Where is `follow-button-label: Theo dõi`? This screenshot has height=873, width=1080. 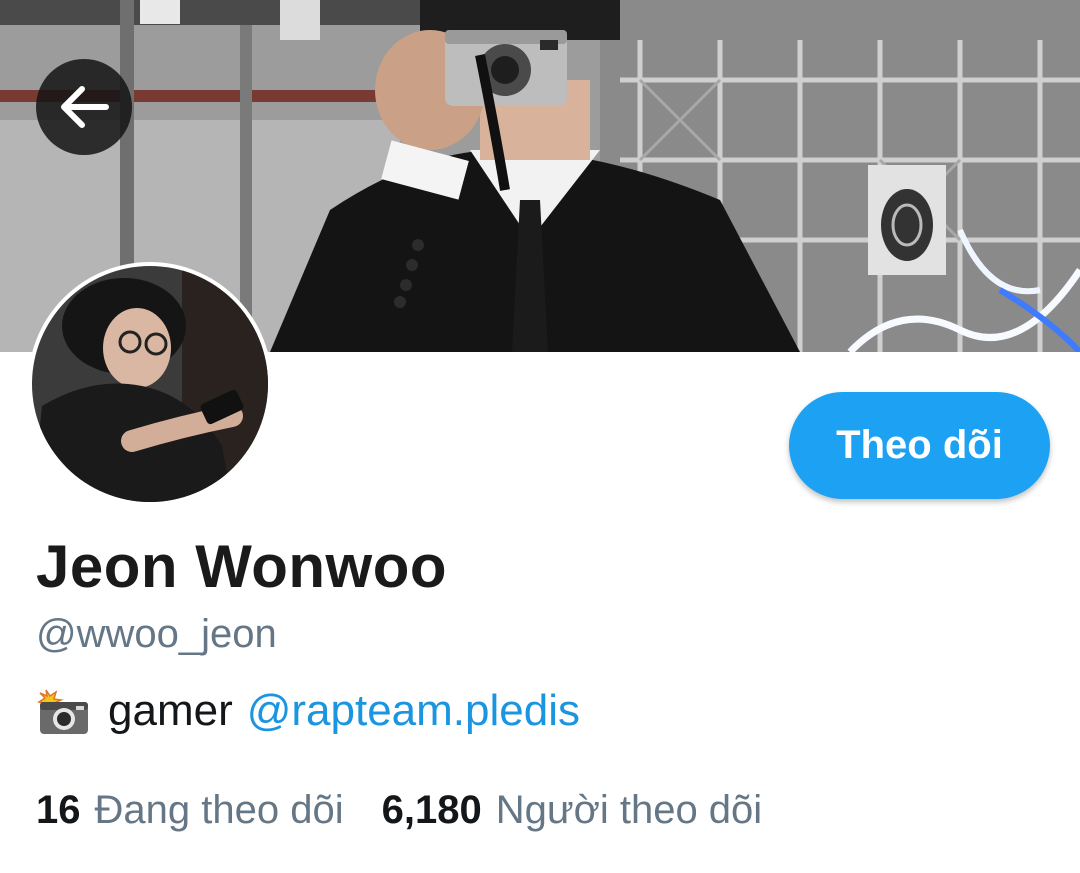 follow-button-label: Theo dõi is located at coordinates (919, 445).